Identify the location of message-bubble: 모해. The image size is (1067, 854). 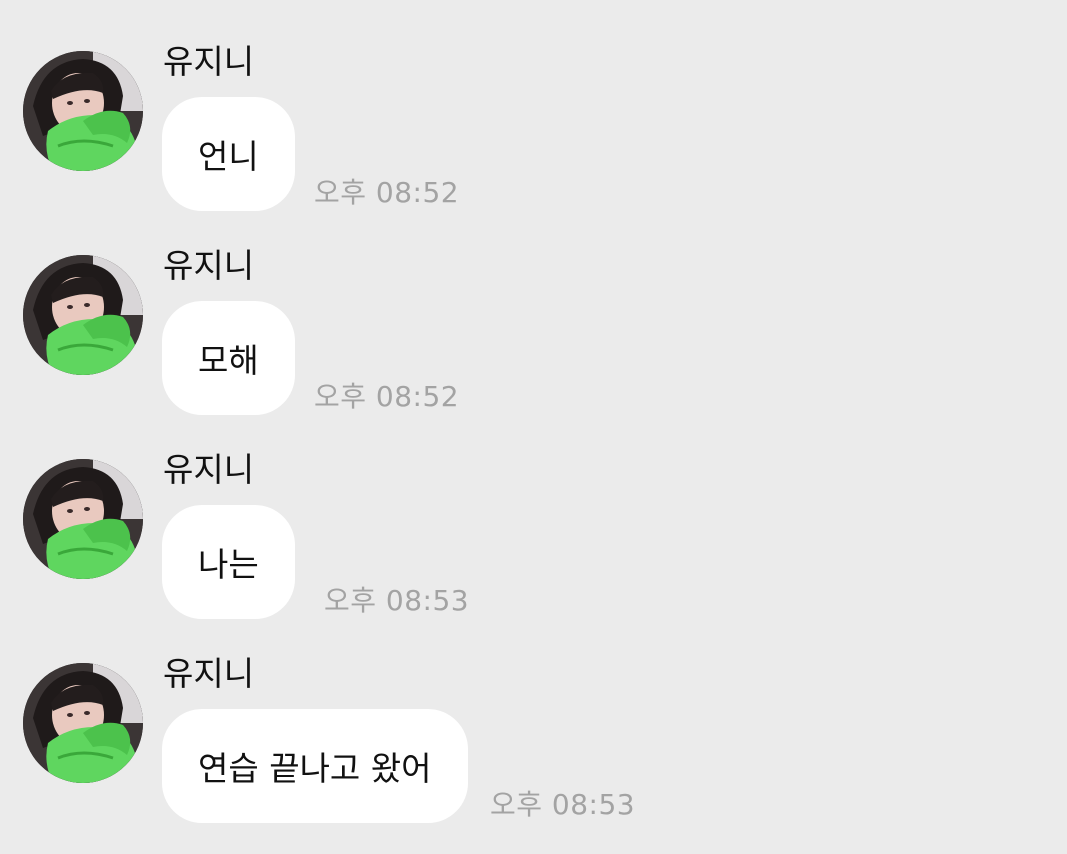
(228, 358).